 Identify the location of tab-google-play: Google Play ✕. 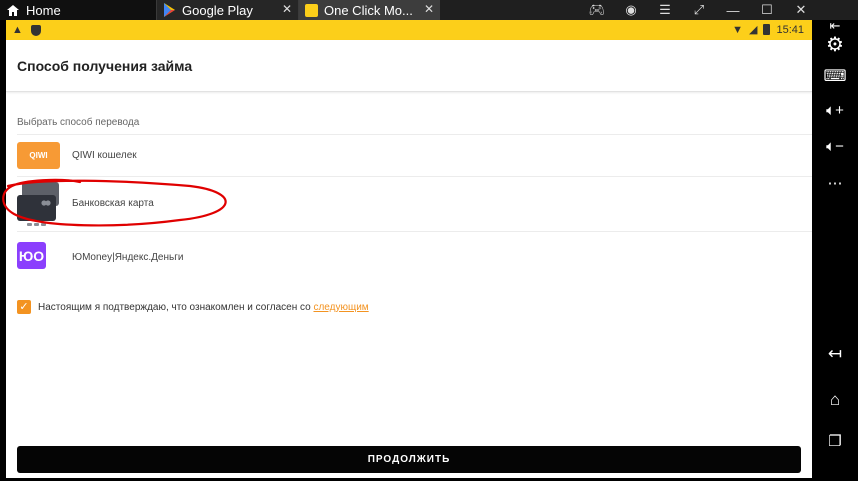
(227, 10).